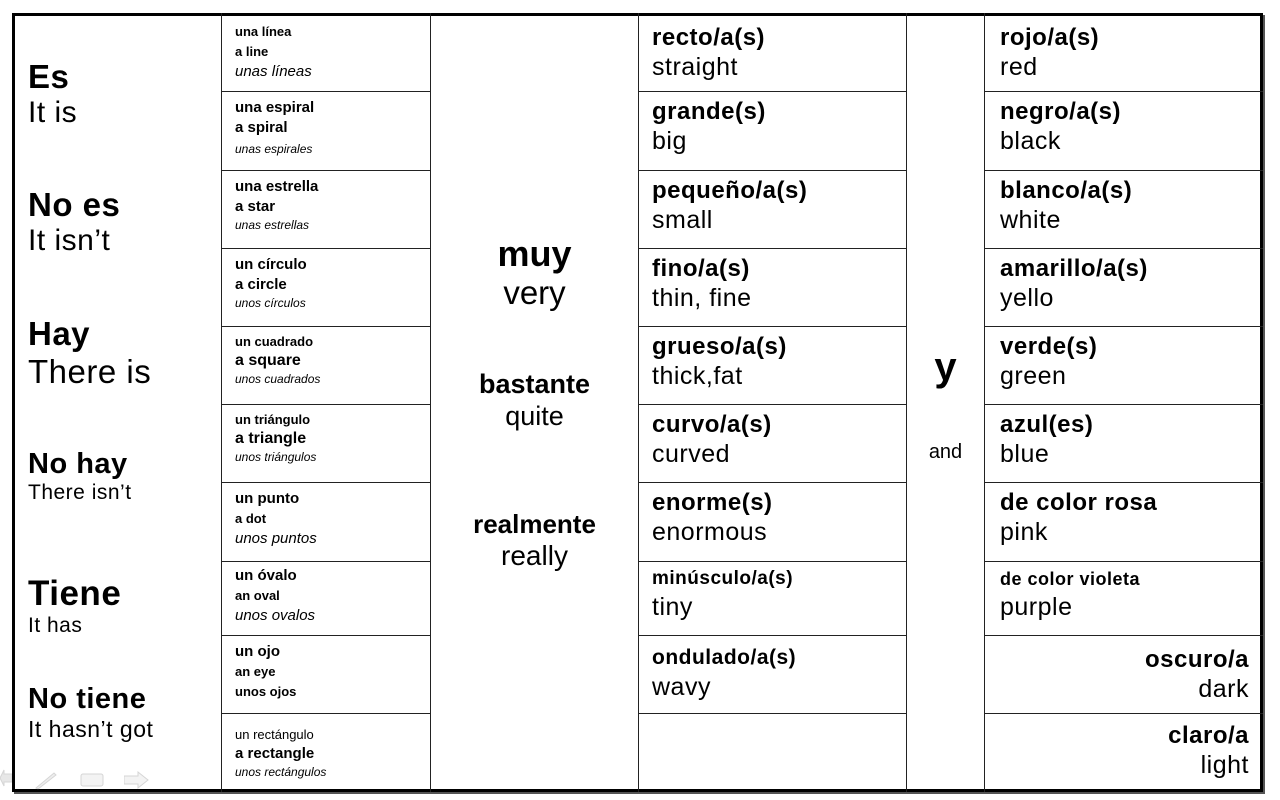  I want to click on verb-english: It hasn’t got, so click(91, 729).